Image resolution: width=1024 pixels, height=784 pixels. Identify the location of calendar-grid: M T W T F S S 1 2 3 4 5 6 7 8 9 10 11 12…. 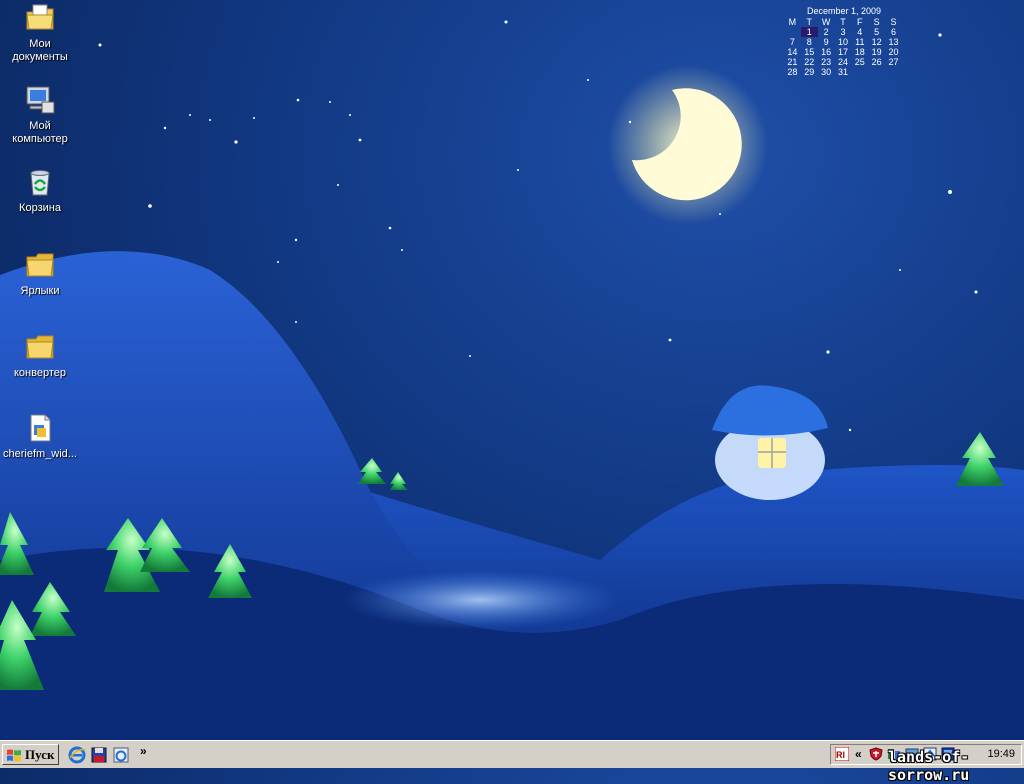
(843, 47).